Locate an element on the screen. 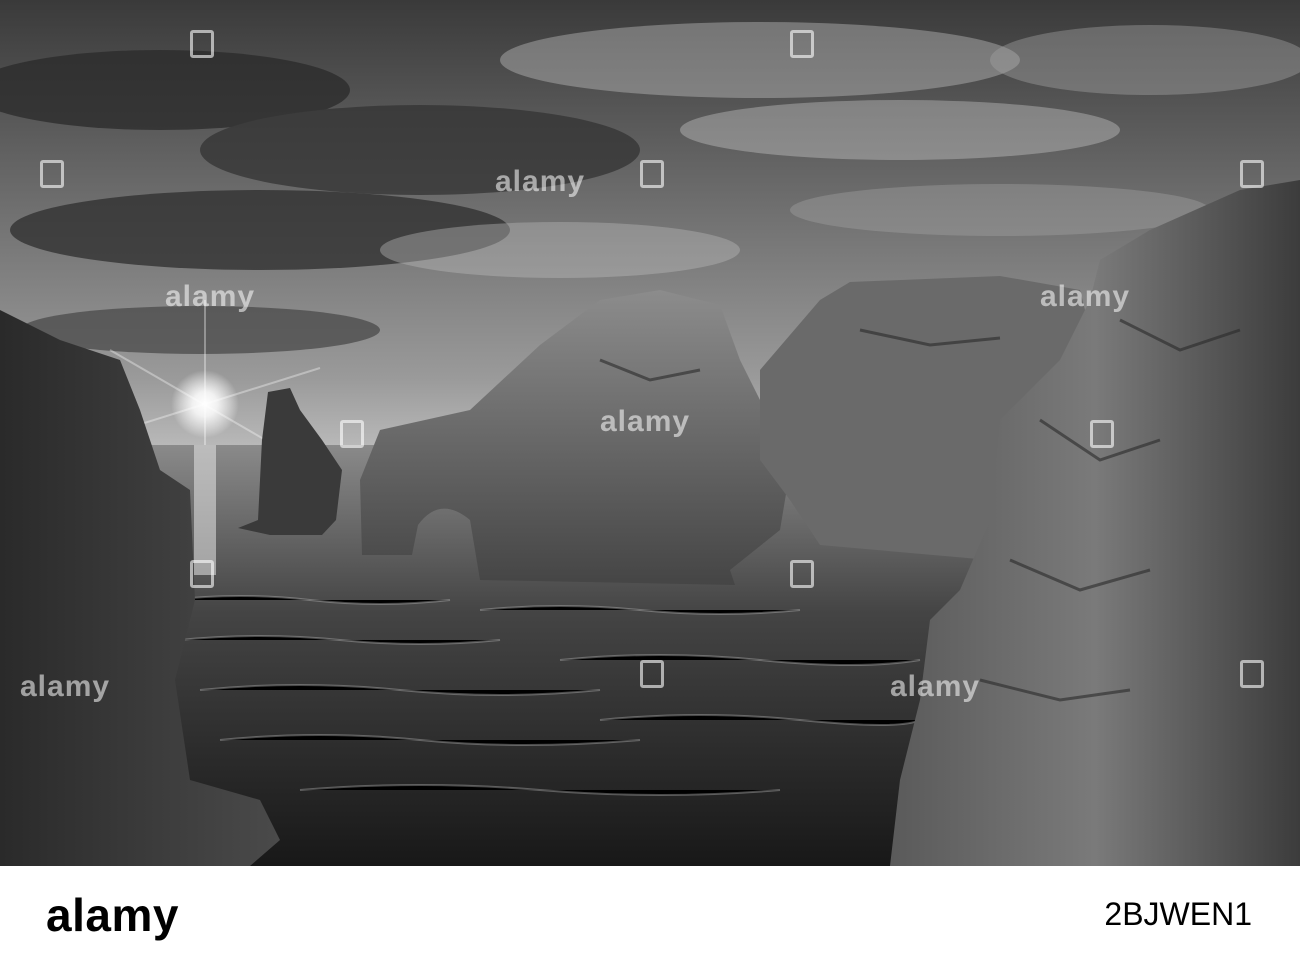 This screenshot has height=956, width=1300. sun-reflection is located at coordinates (205, 510).